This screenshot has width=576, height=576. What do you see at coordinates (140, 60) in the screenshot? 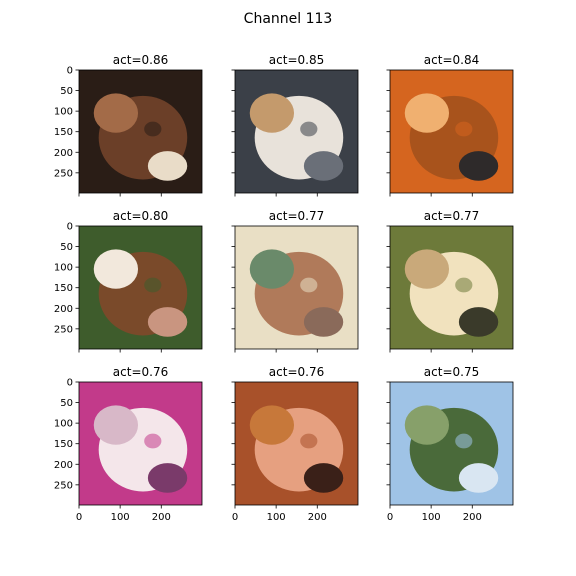
I see `panel-title: act=0.86` at bounding box center [140, 60].